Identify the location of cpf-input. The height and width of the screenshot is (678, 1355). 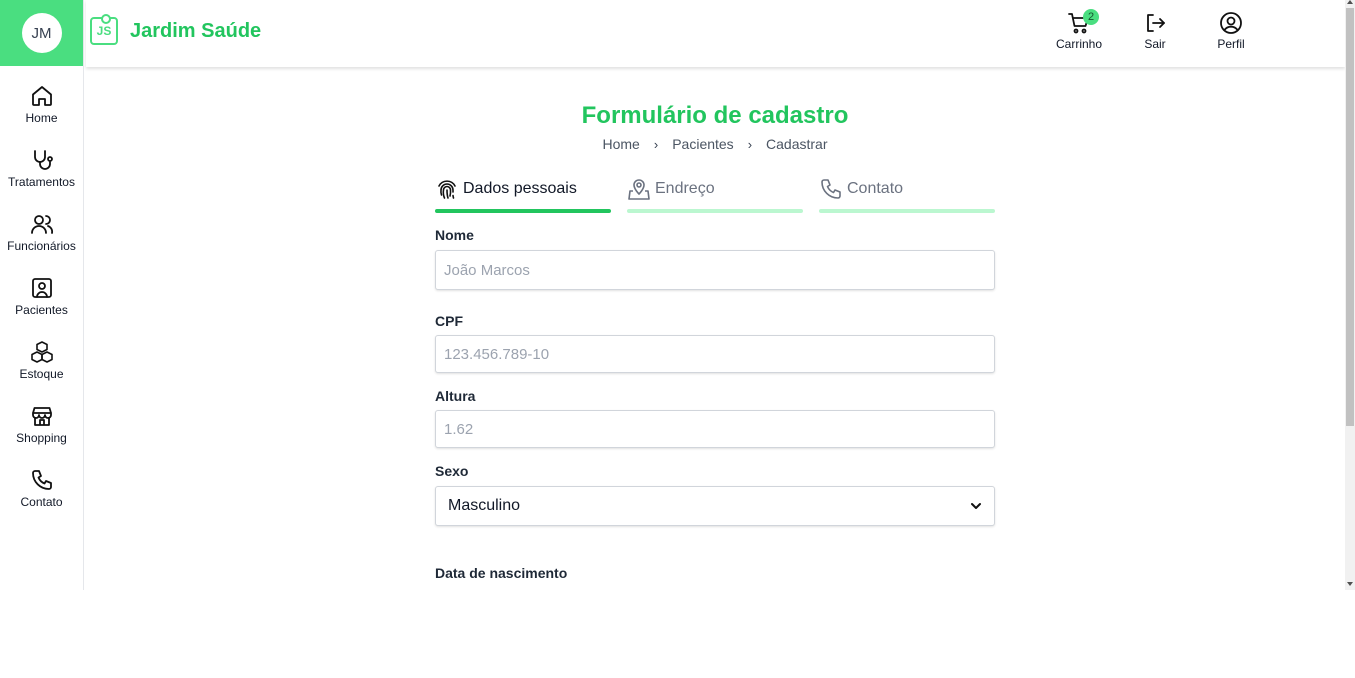
(715, 354).